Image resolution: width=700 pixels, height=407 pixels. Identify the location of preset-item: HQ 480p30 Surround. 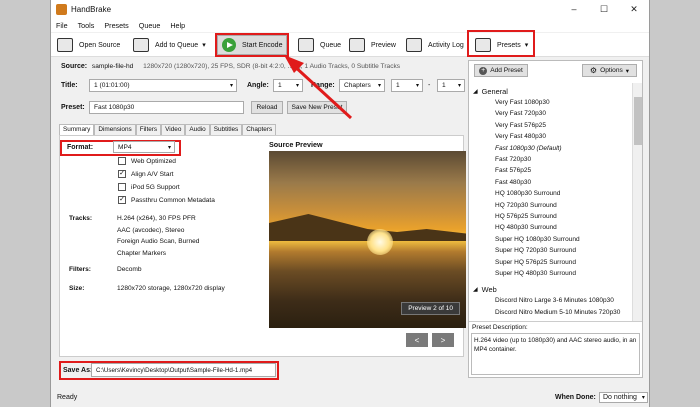
(526, 227).